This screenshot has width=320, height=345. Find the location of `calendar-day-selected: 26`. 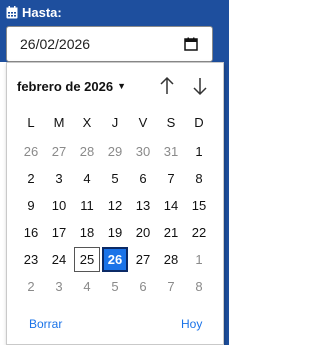

calendar-day-selected: 26 is located at coordinates (115, 259).